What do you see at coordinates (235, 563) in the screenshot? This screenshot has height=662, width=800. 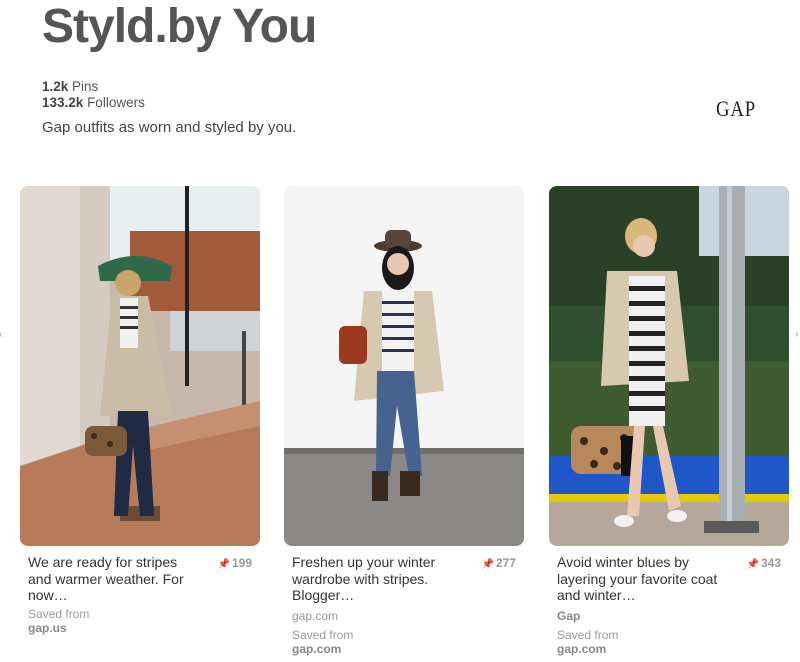 I see `repin-count: 📌 199` at bounding box center [235, 563].